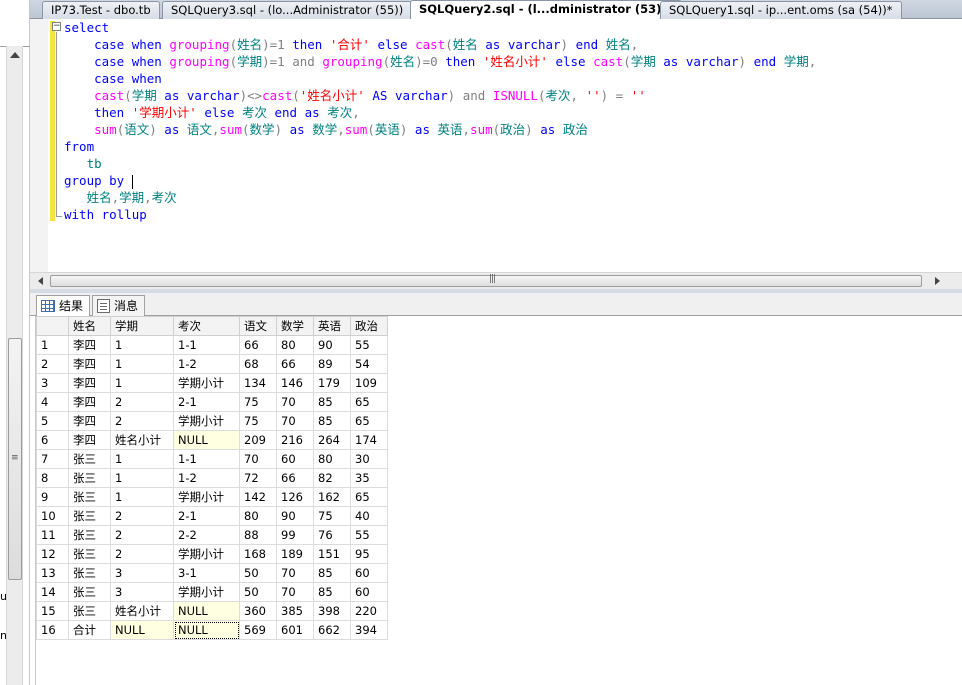 This screenshot has width=962, height=685. Describe the element at coordinates (258, 364) in the screenshot. I see `table-cell: 68` at that location.